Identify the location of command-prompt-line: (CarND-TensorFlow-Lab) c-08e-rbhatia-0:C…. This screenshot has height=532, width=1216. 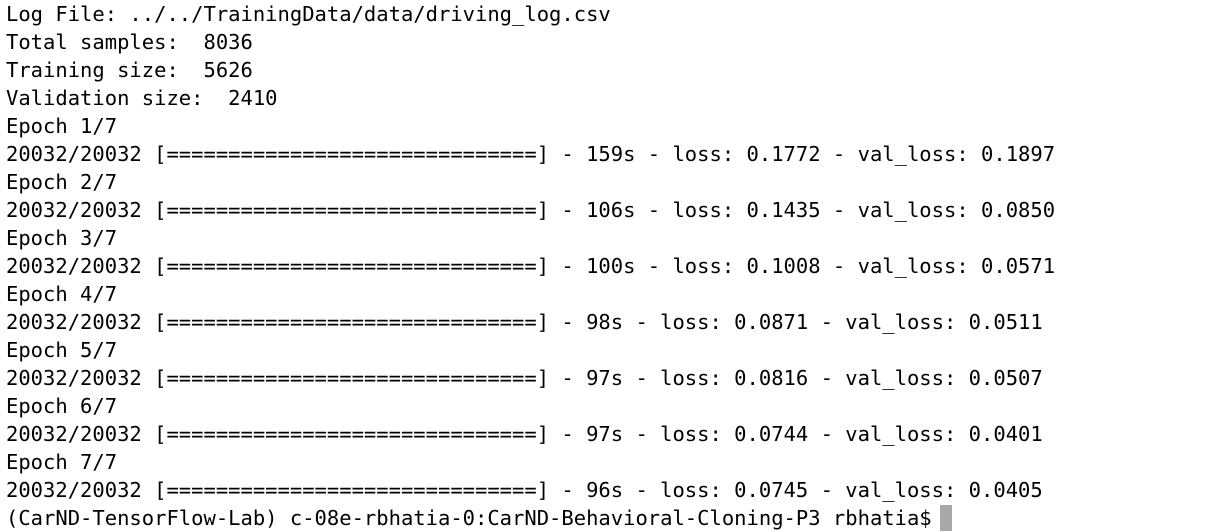
(611, 518).